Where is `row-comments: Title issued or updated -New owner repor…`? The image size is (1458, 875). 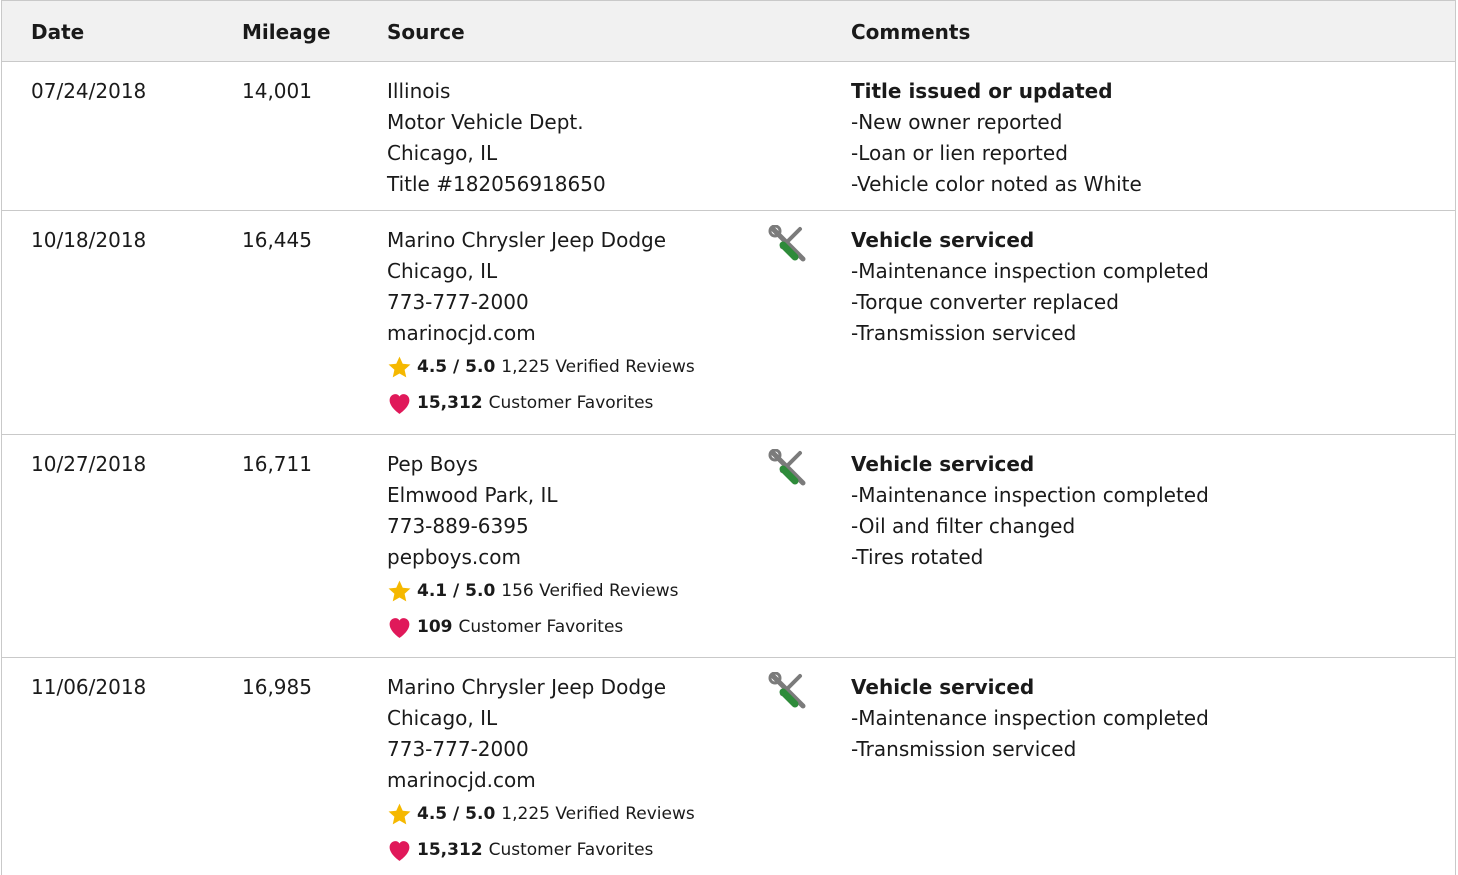 row-comments: Title issued or updated -New owner repor… is located at coordinates (996, 138).